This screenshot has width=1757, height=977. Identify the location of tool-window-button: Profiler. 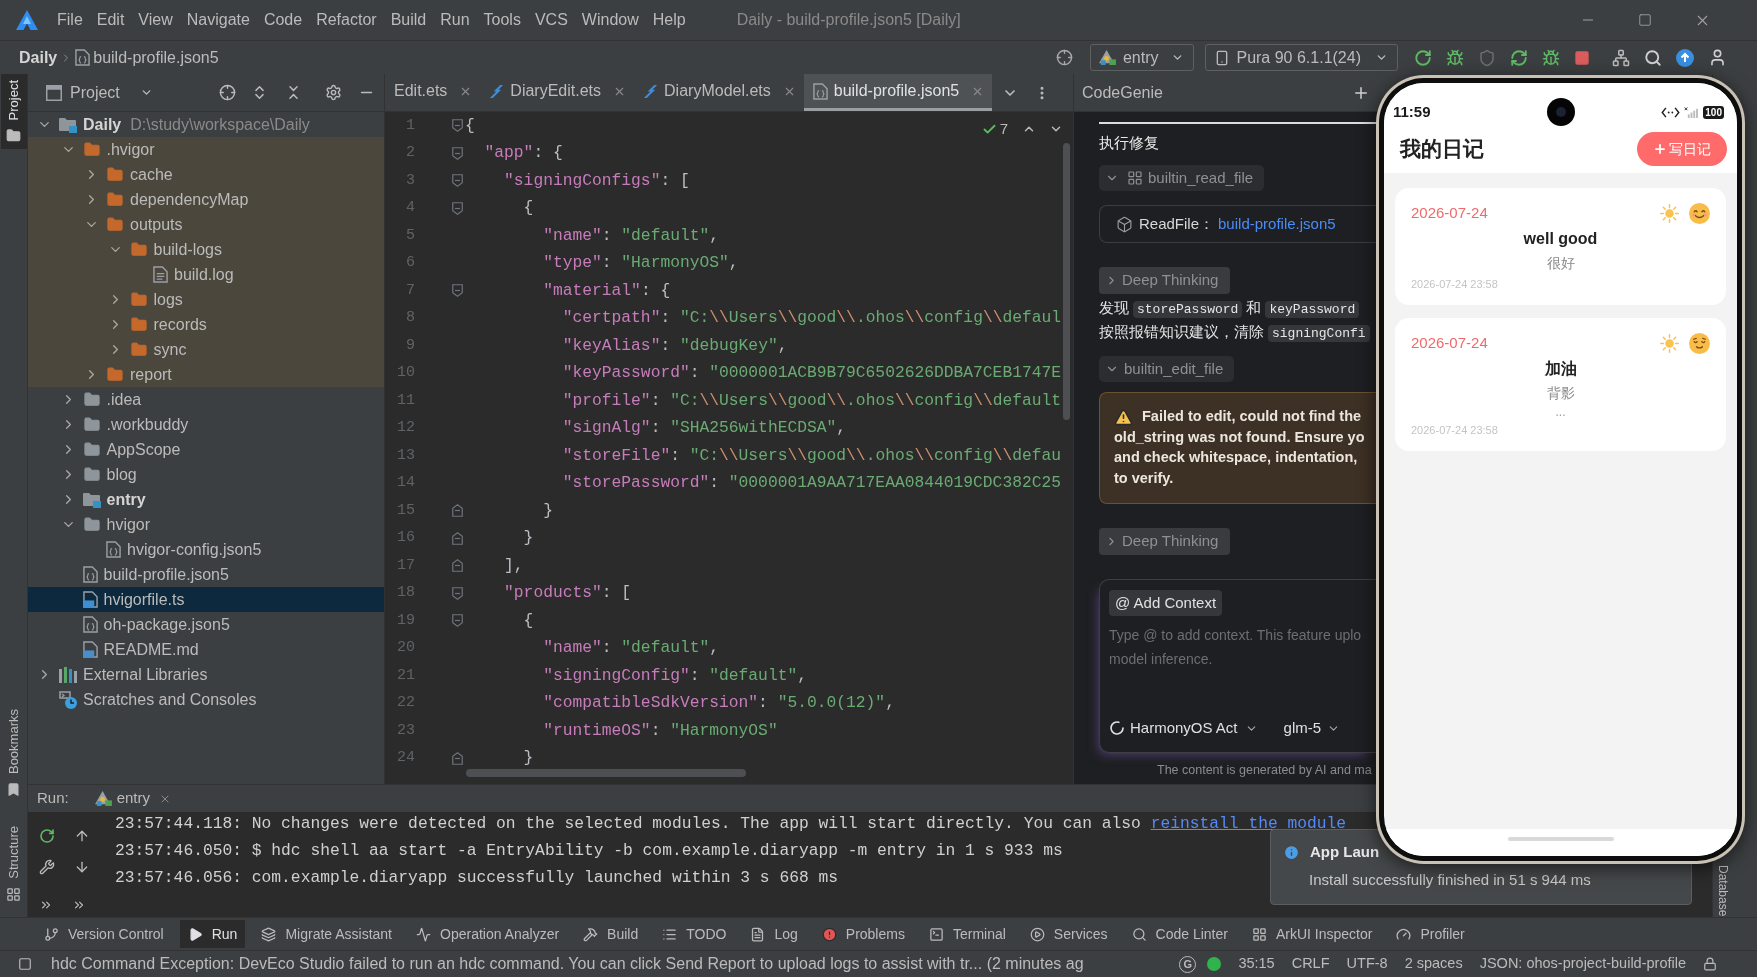
(1430, 934).